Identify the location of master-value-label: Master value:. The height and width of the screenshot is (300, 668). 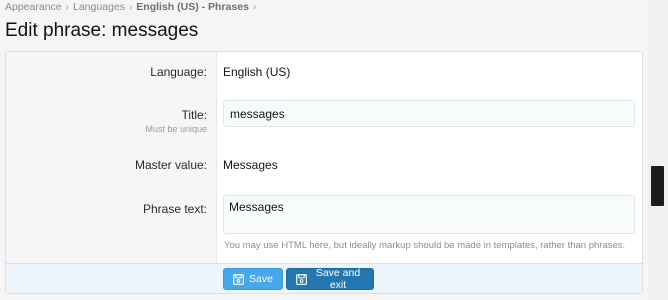
(170, 165).